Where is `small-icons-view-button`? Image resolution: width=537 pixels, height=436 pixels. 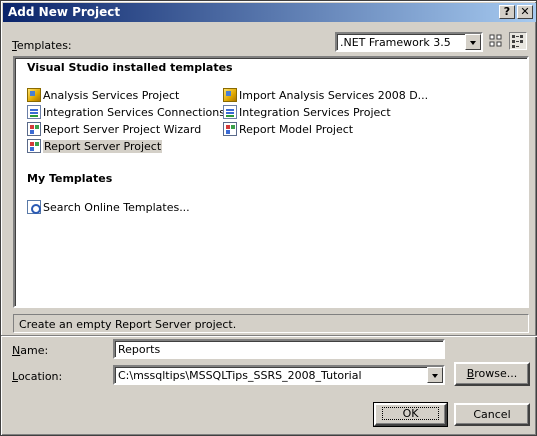 small-icons-view-button is located at coordinates (518, 41).